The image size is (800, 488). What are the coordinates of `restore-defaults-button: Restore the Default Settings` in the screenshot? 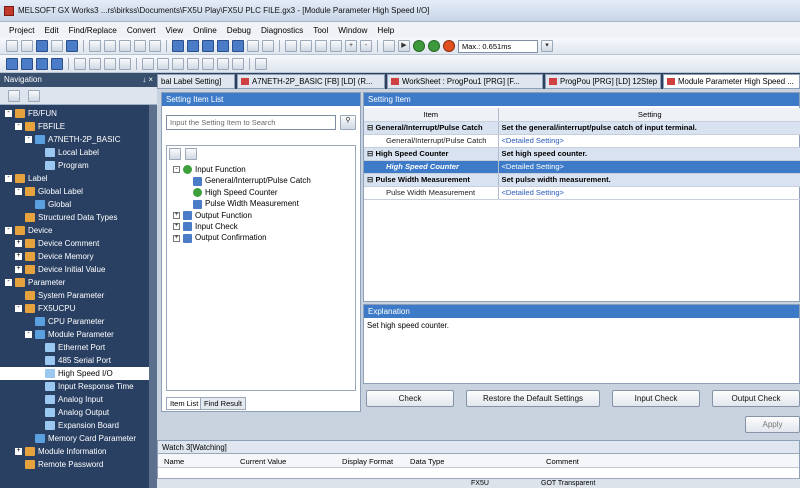 It's located at (533, 398).